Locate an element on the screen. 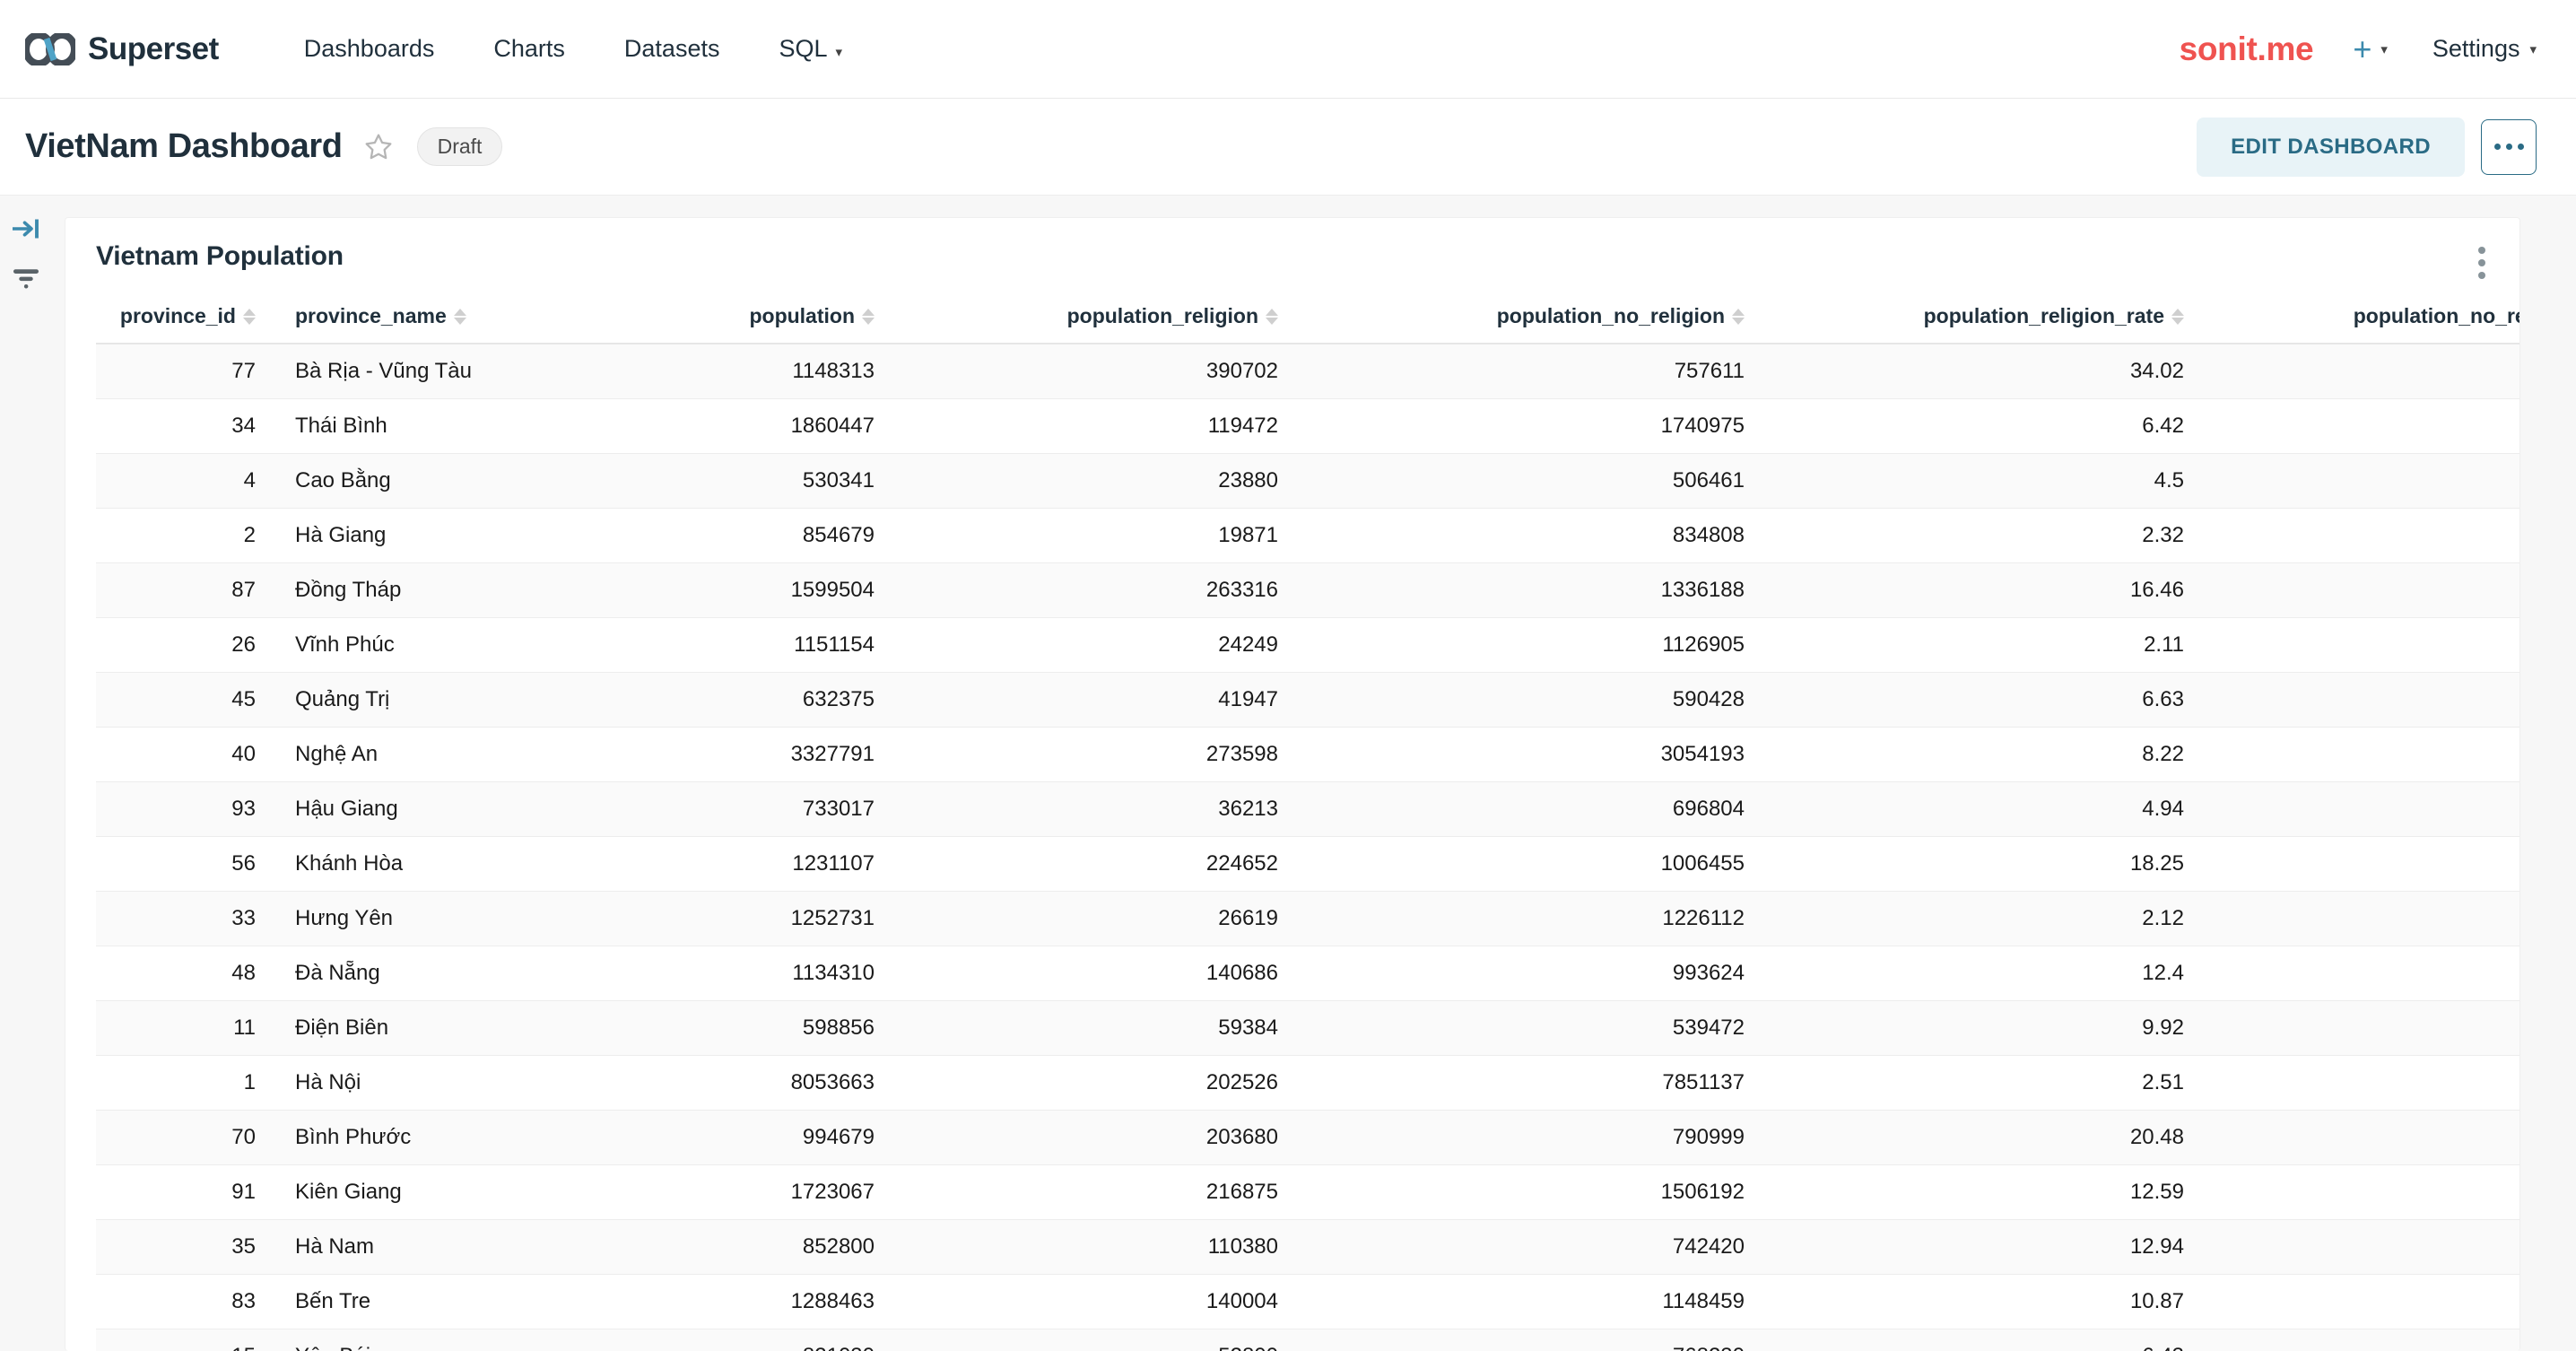 The width and height of the screenshot is (2576, 1351). nav-item-datasets-label: Datasets is located at coordinates (671, 48).